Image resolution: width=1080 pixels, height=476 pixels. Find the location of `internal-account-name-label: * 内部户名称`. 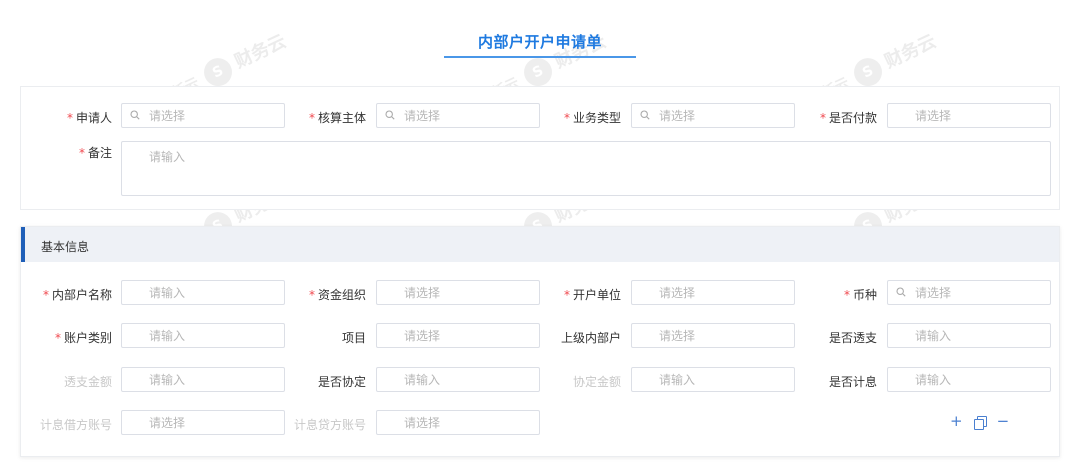

internal-account-name-label: * 内部户名称 is located at coordinates (77, 295).